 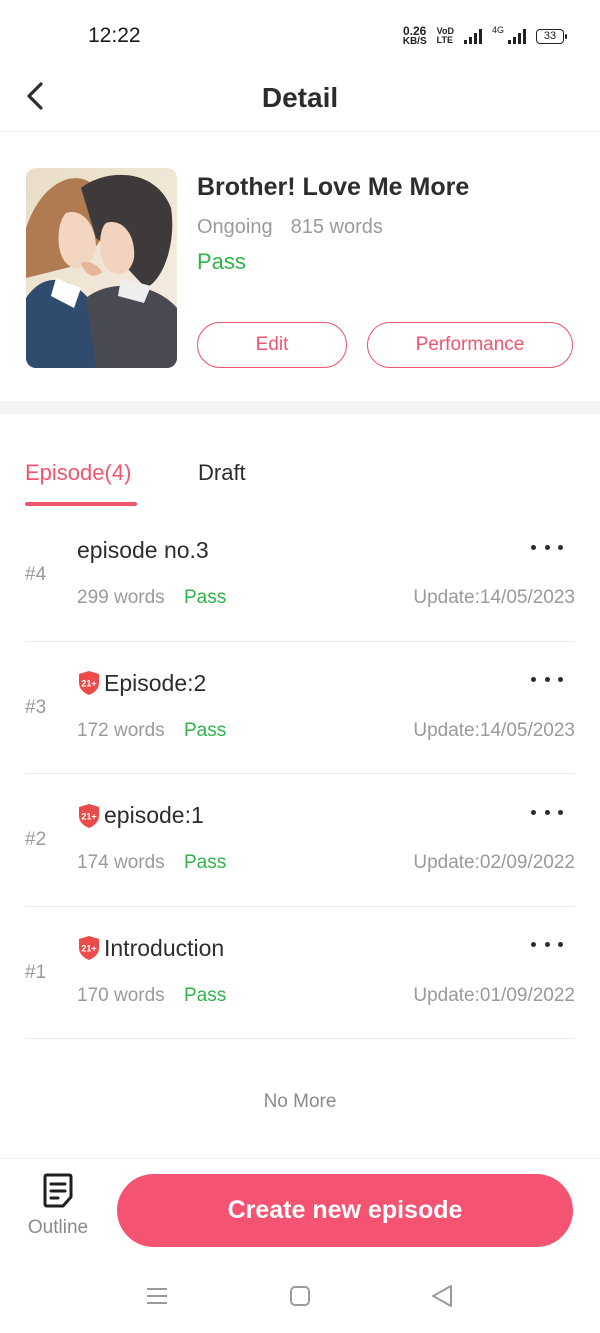 What do you see at coordinates (333, 187) in the screenshot?
I see `book-title: Brother! Love Me More` at bounding box center [333, 187].